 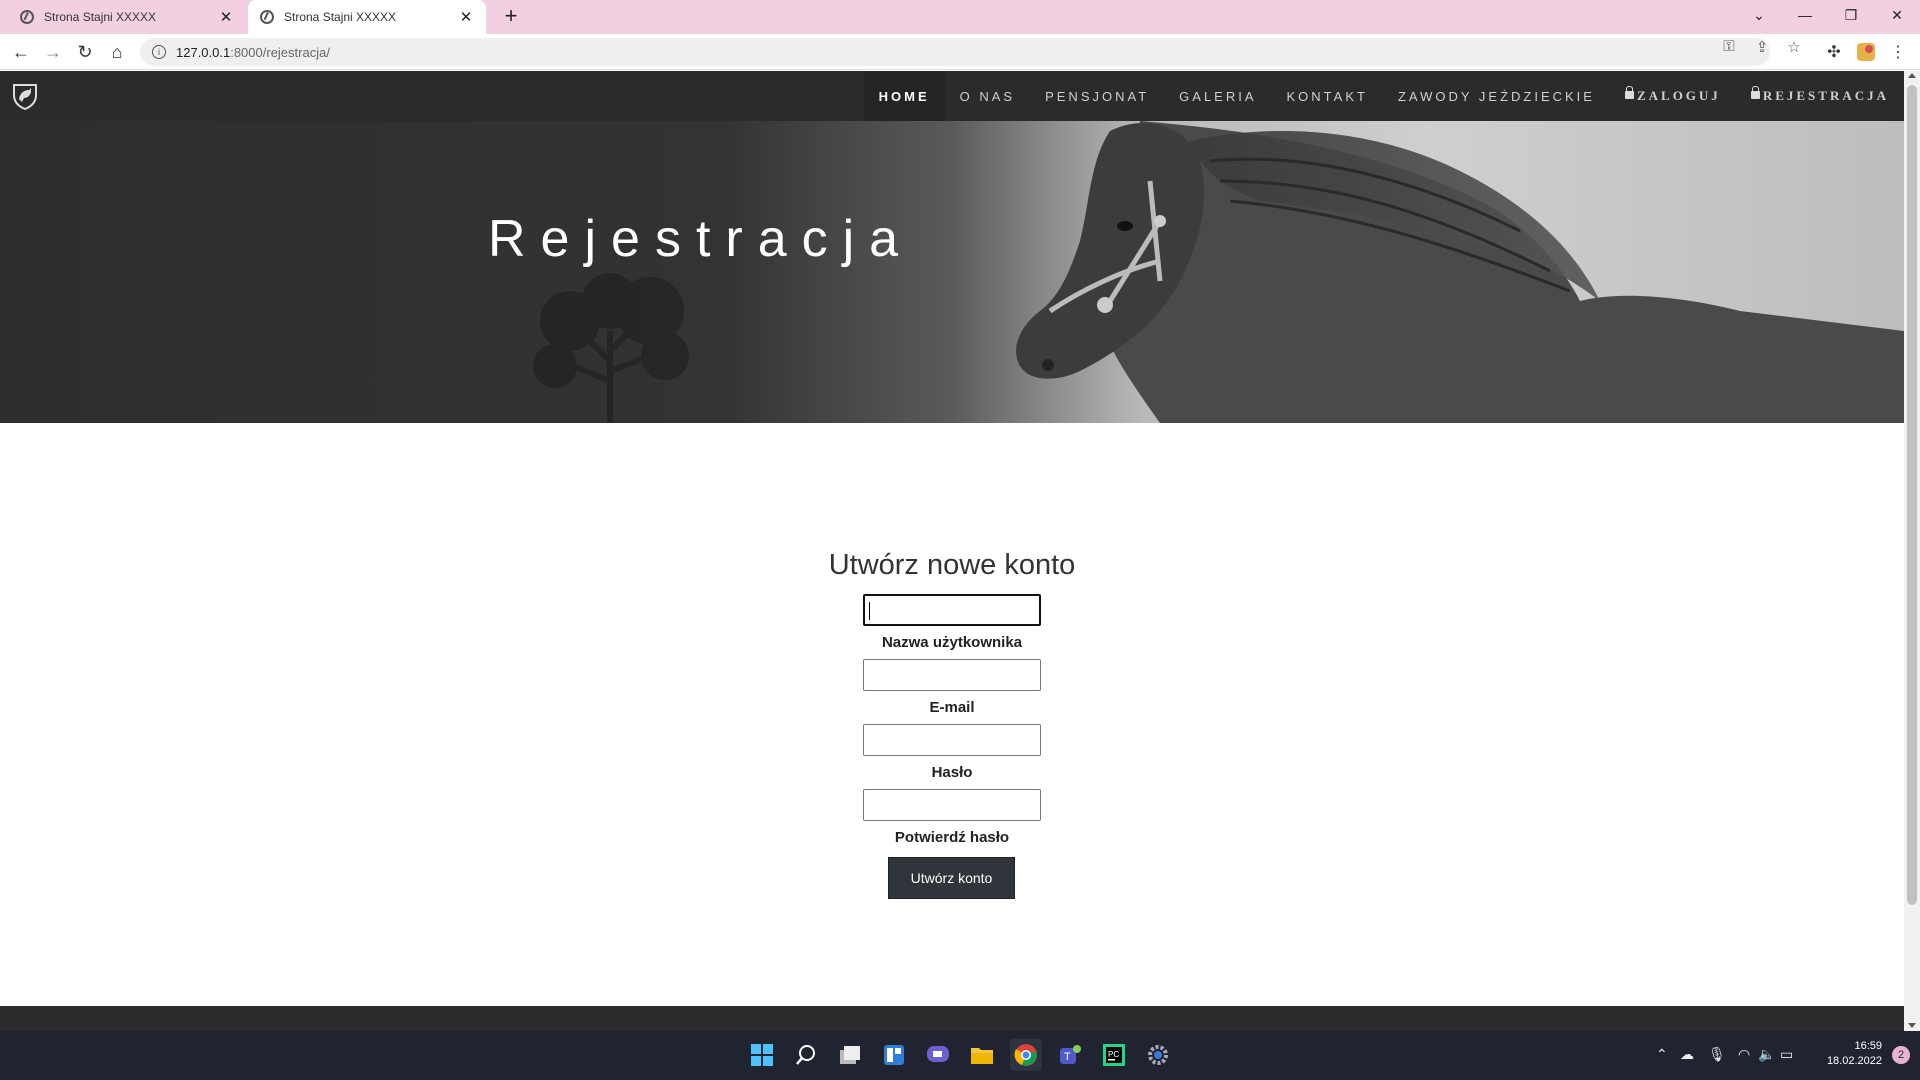 I want to click on windows-start-icon, so click(x=762, y=1055).